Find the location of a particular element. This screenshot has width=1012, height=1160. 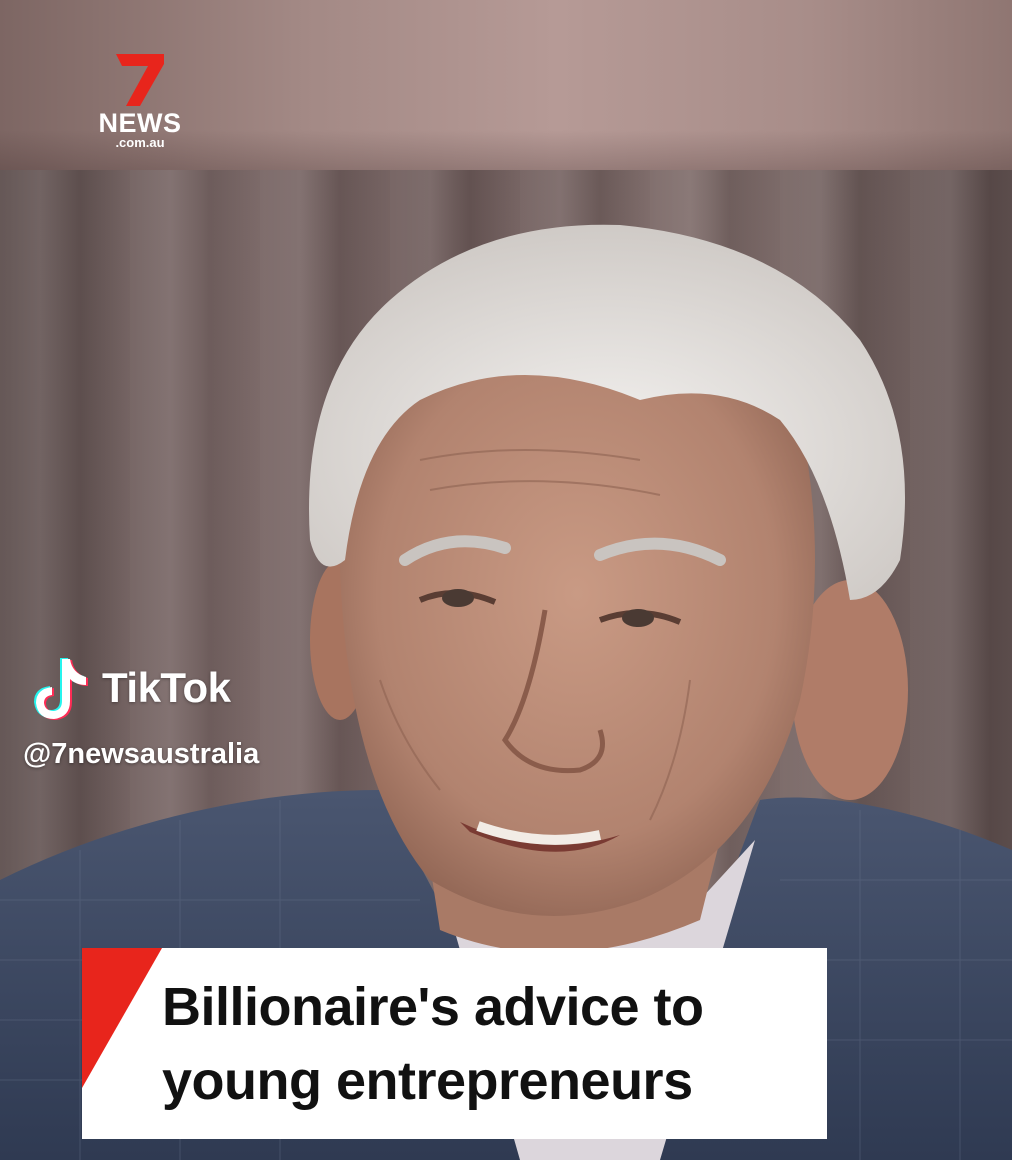

caption-line-1: Billionaire's advice to is located at coordinates (433, 1007).